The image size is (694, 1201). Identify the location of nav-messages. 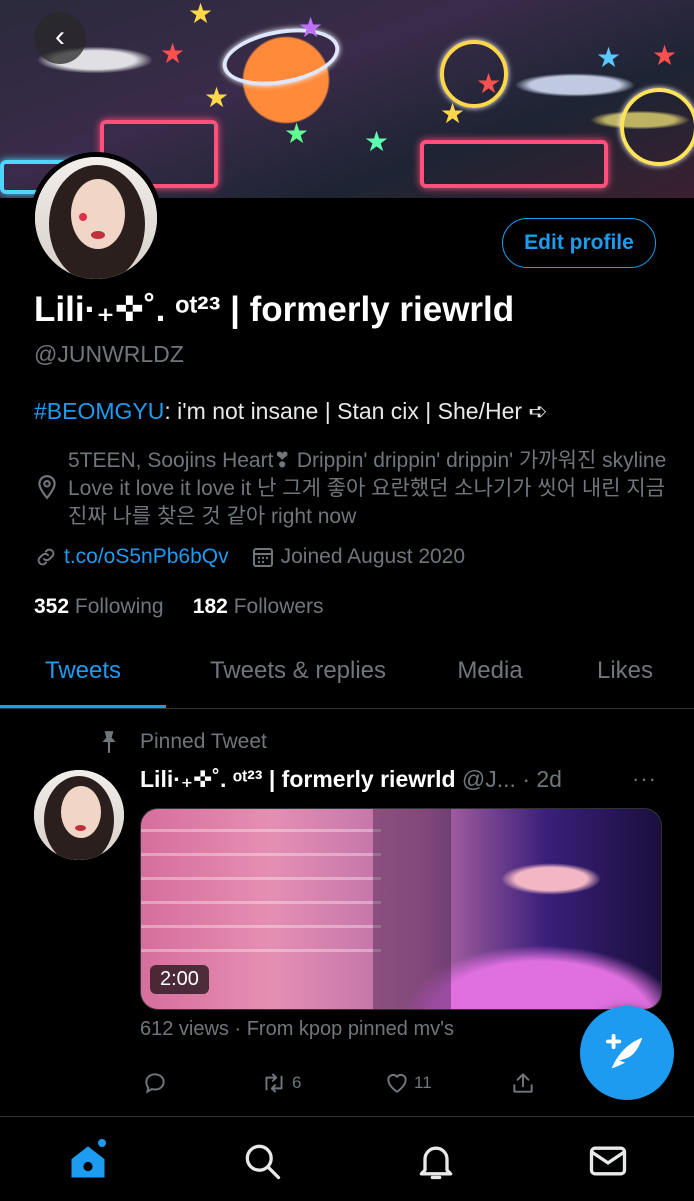
(608, 1161).